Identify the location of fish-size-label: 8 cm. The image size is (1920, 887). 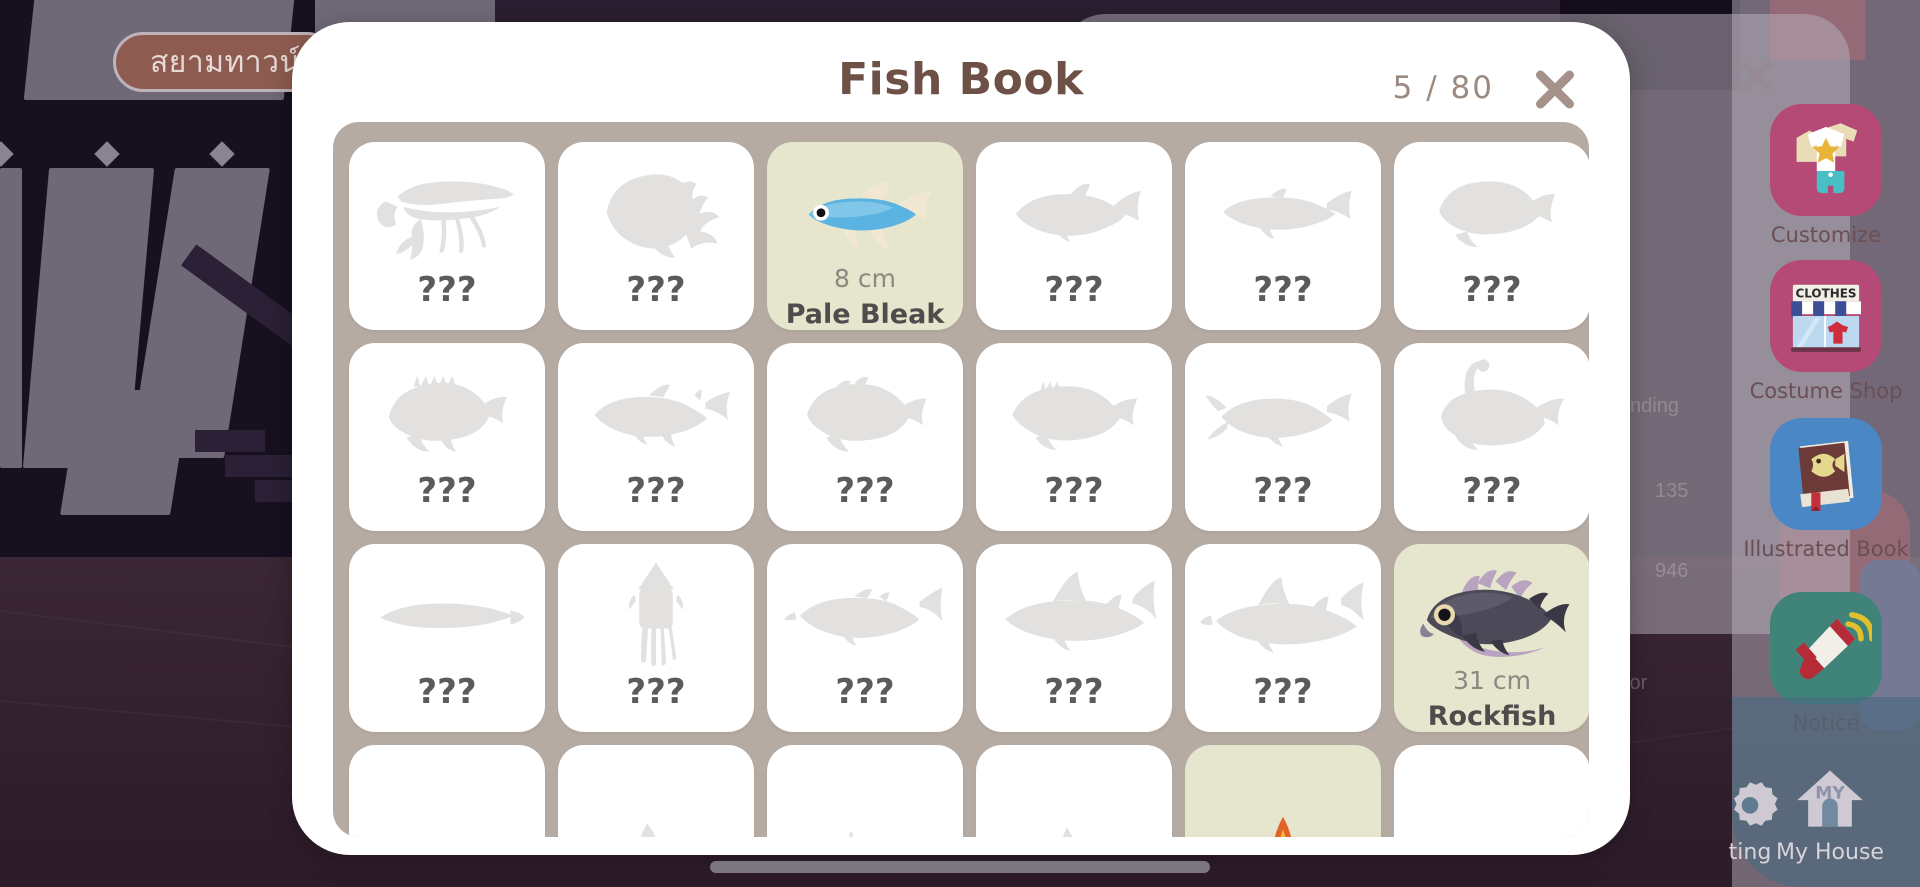
(865, 278).